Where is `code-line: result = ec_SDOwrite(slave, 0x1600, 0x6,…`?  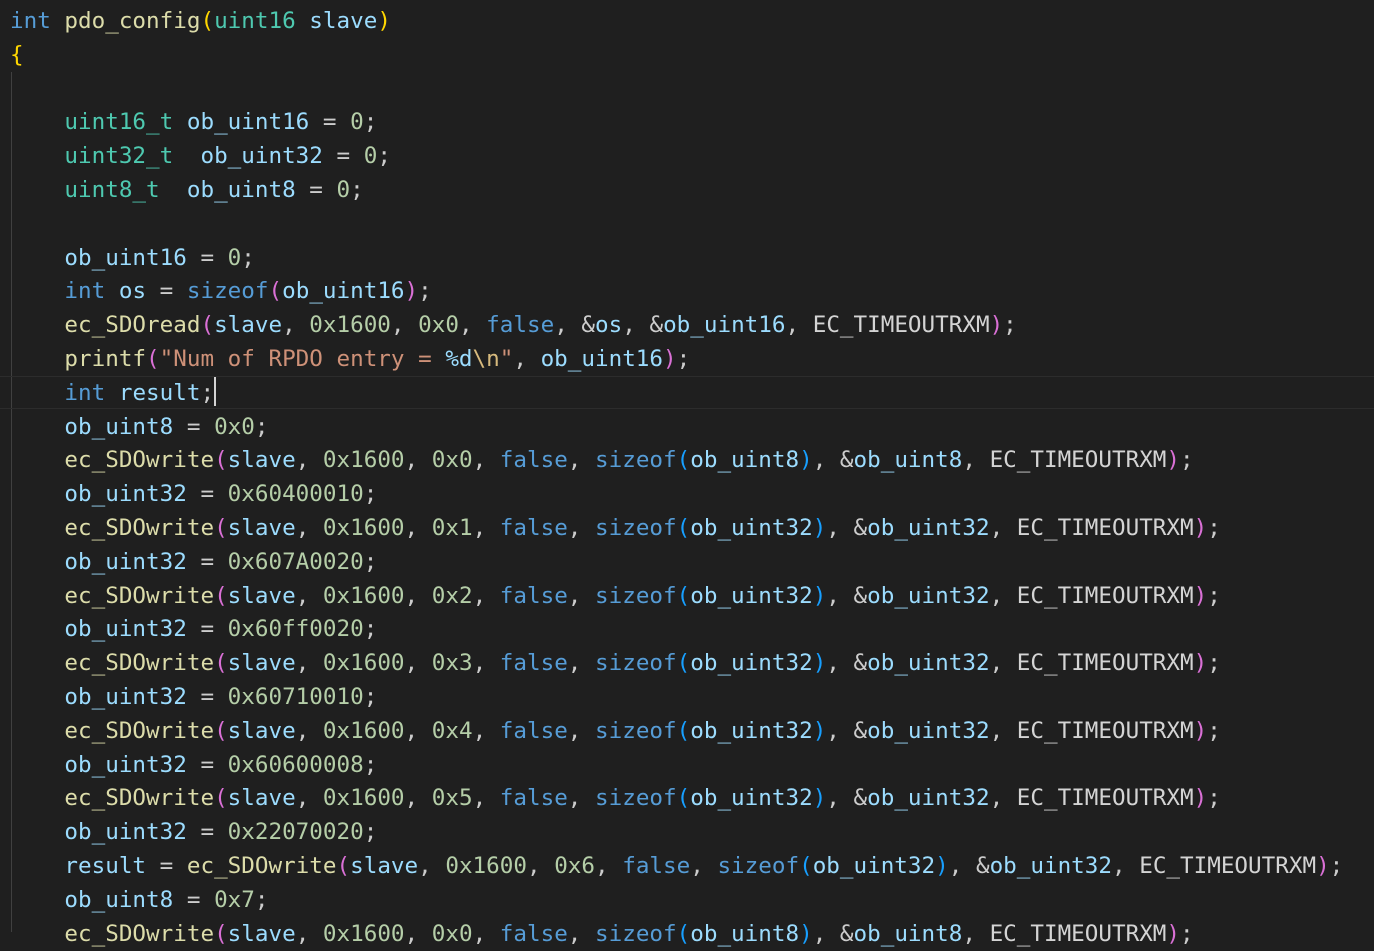
code-line: result = ec_SDOwrite(slave, 0x1600, 0x6,… is located at coordinates (676, 867).